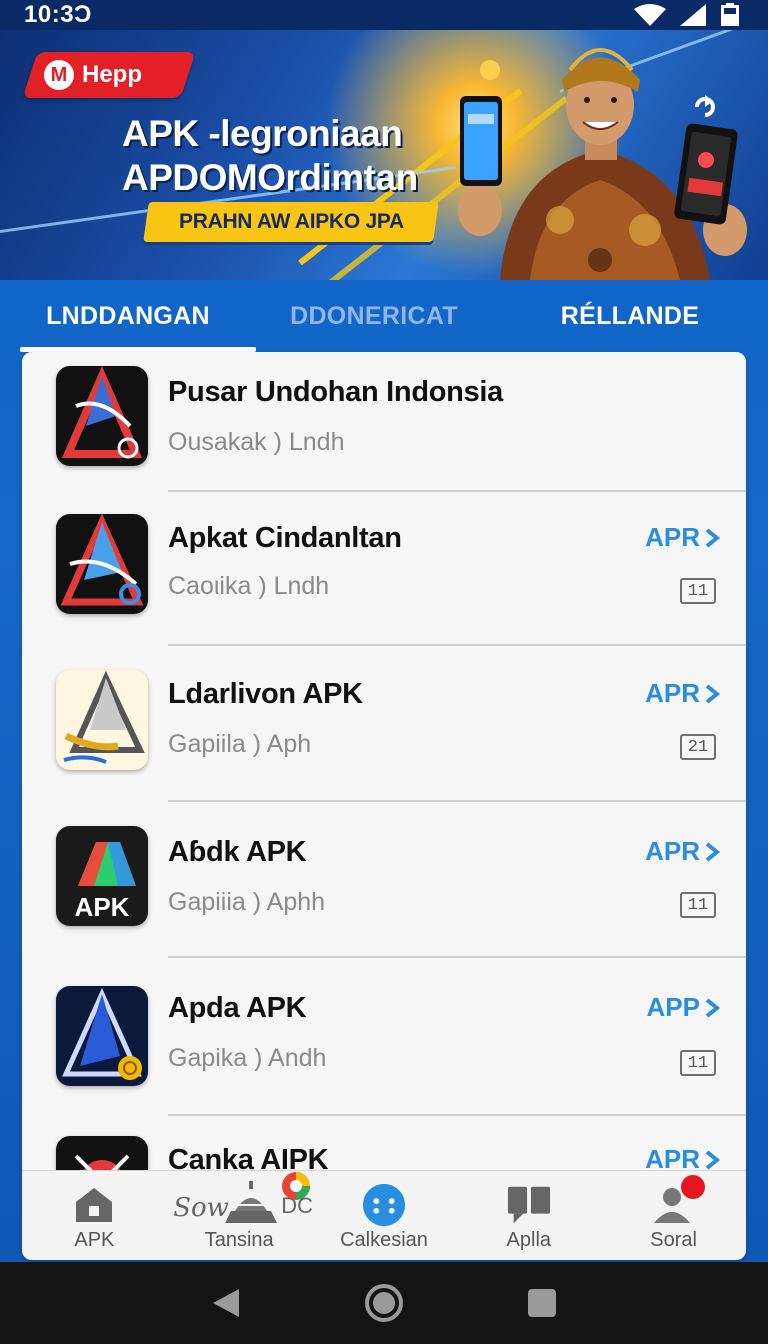 Image resolution: width=768 pixels, height=1344 pixels. I want to click on promo-person-illustration, so click(602, 164).